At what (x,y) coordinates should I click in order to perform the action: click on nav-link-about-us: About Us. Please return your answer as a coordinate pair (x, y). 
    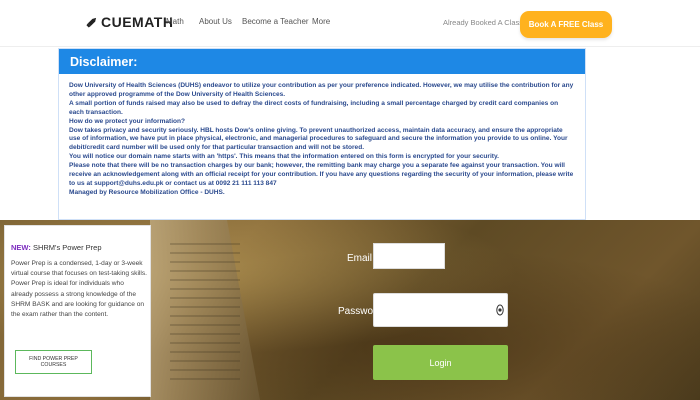
    Looking at the image, I should click on (215, 21).